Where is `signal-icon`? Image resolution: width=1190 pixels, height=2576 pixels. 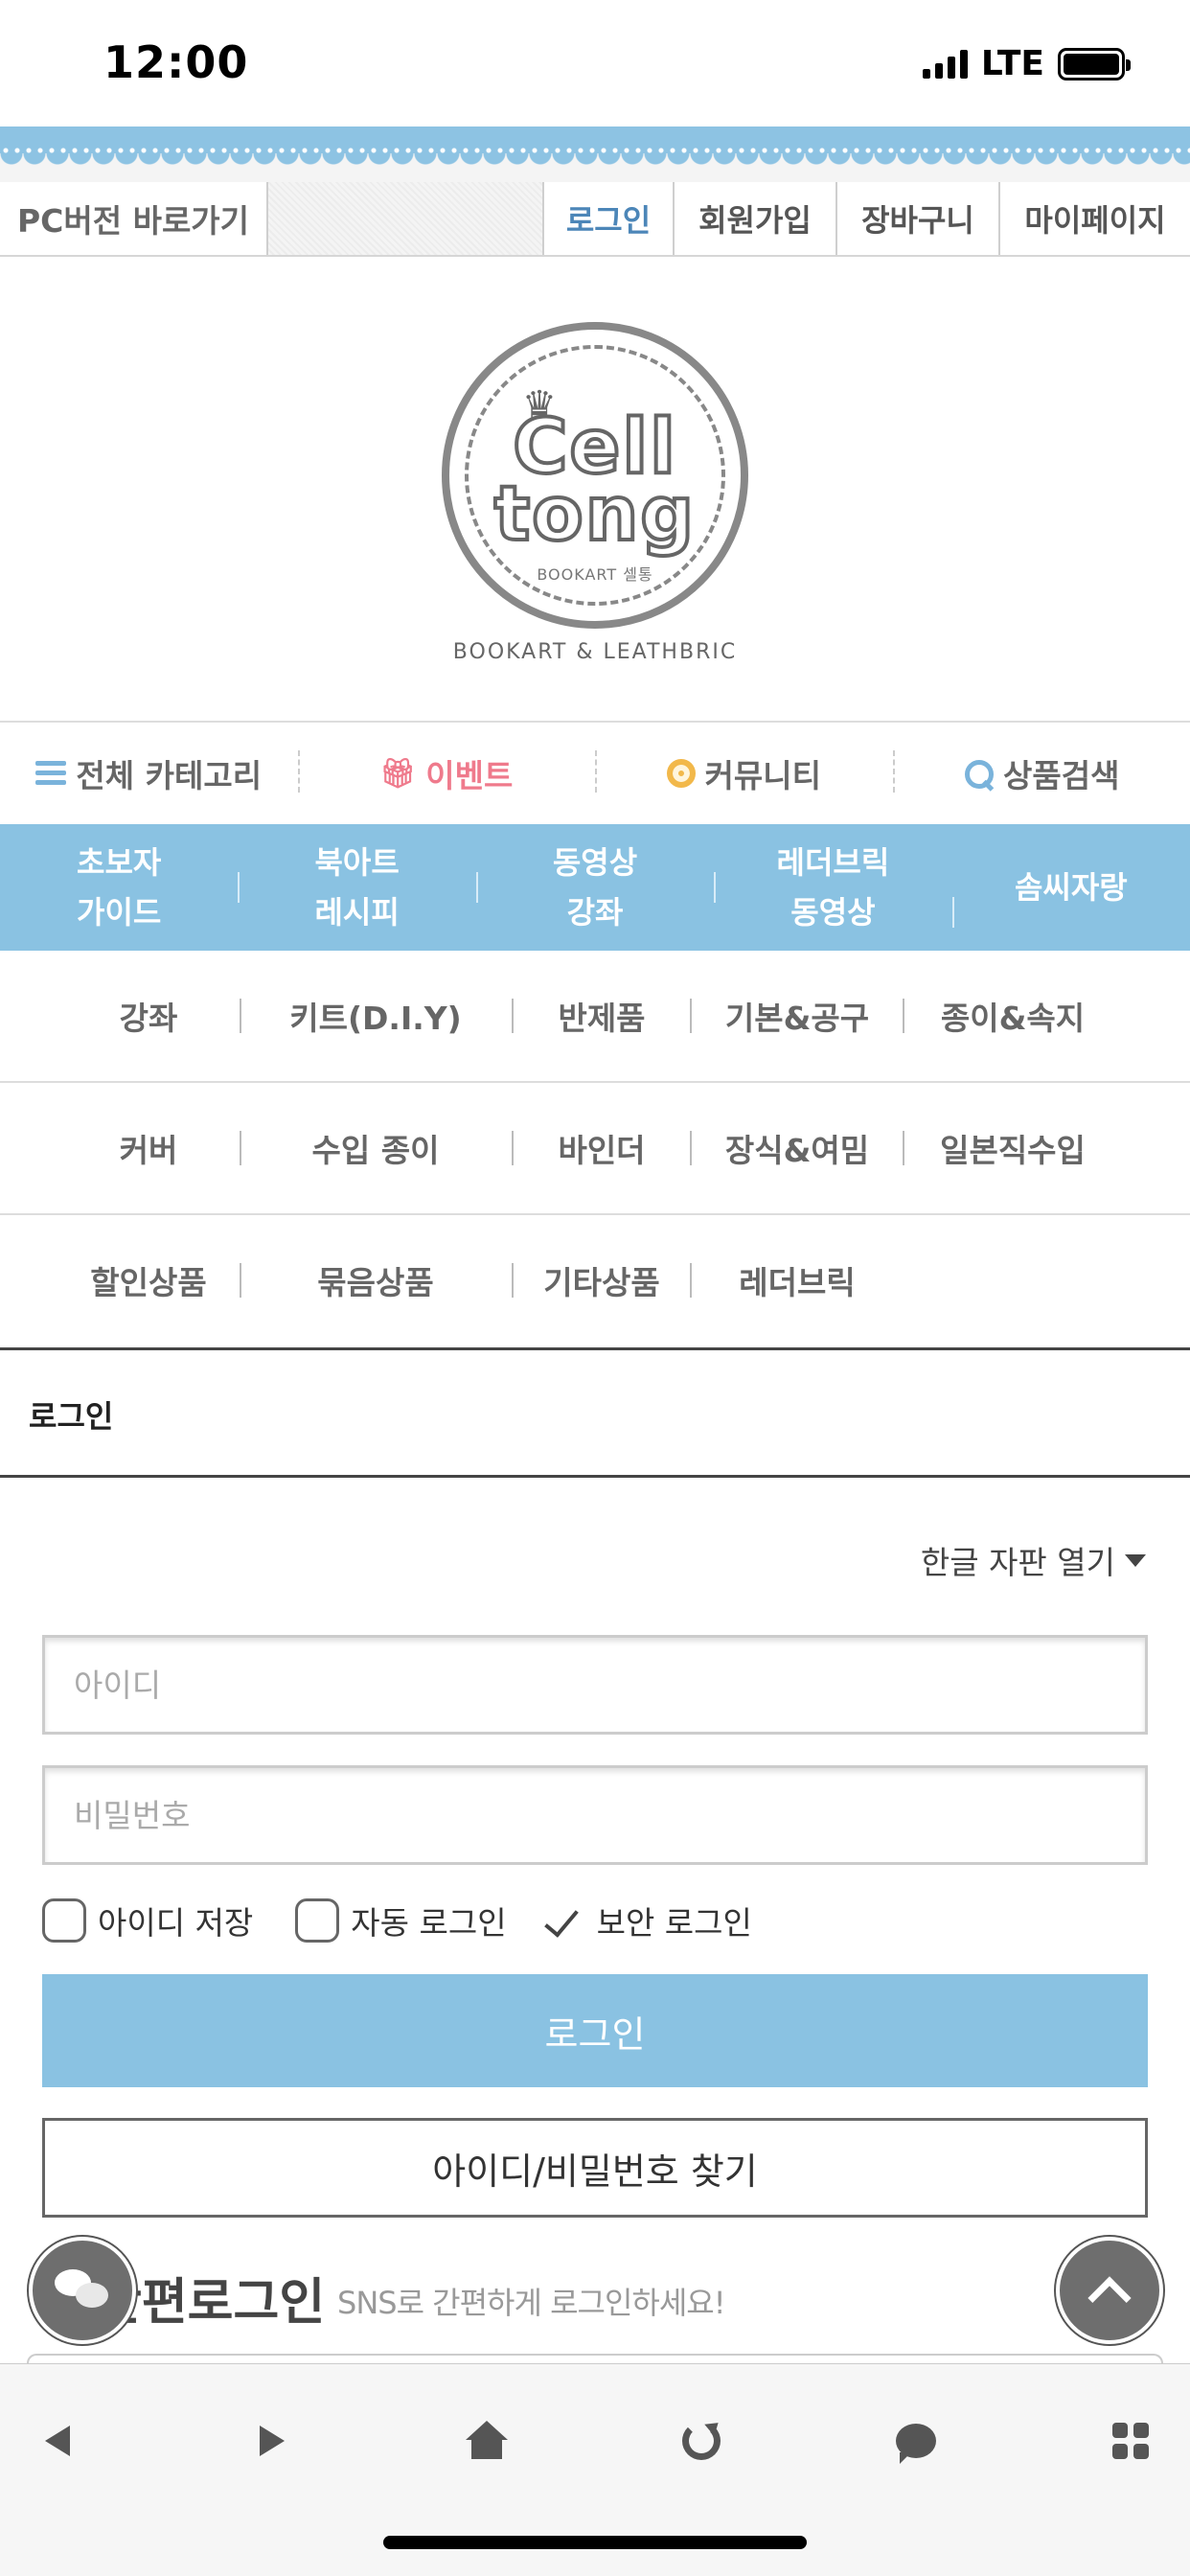
signal-icon is located at coordinates (945, 64).